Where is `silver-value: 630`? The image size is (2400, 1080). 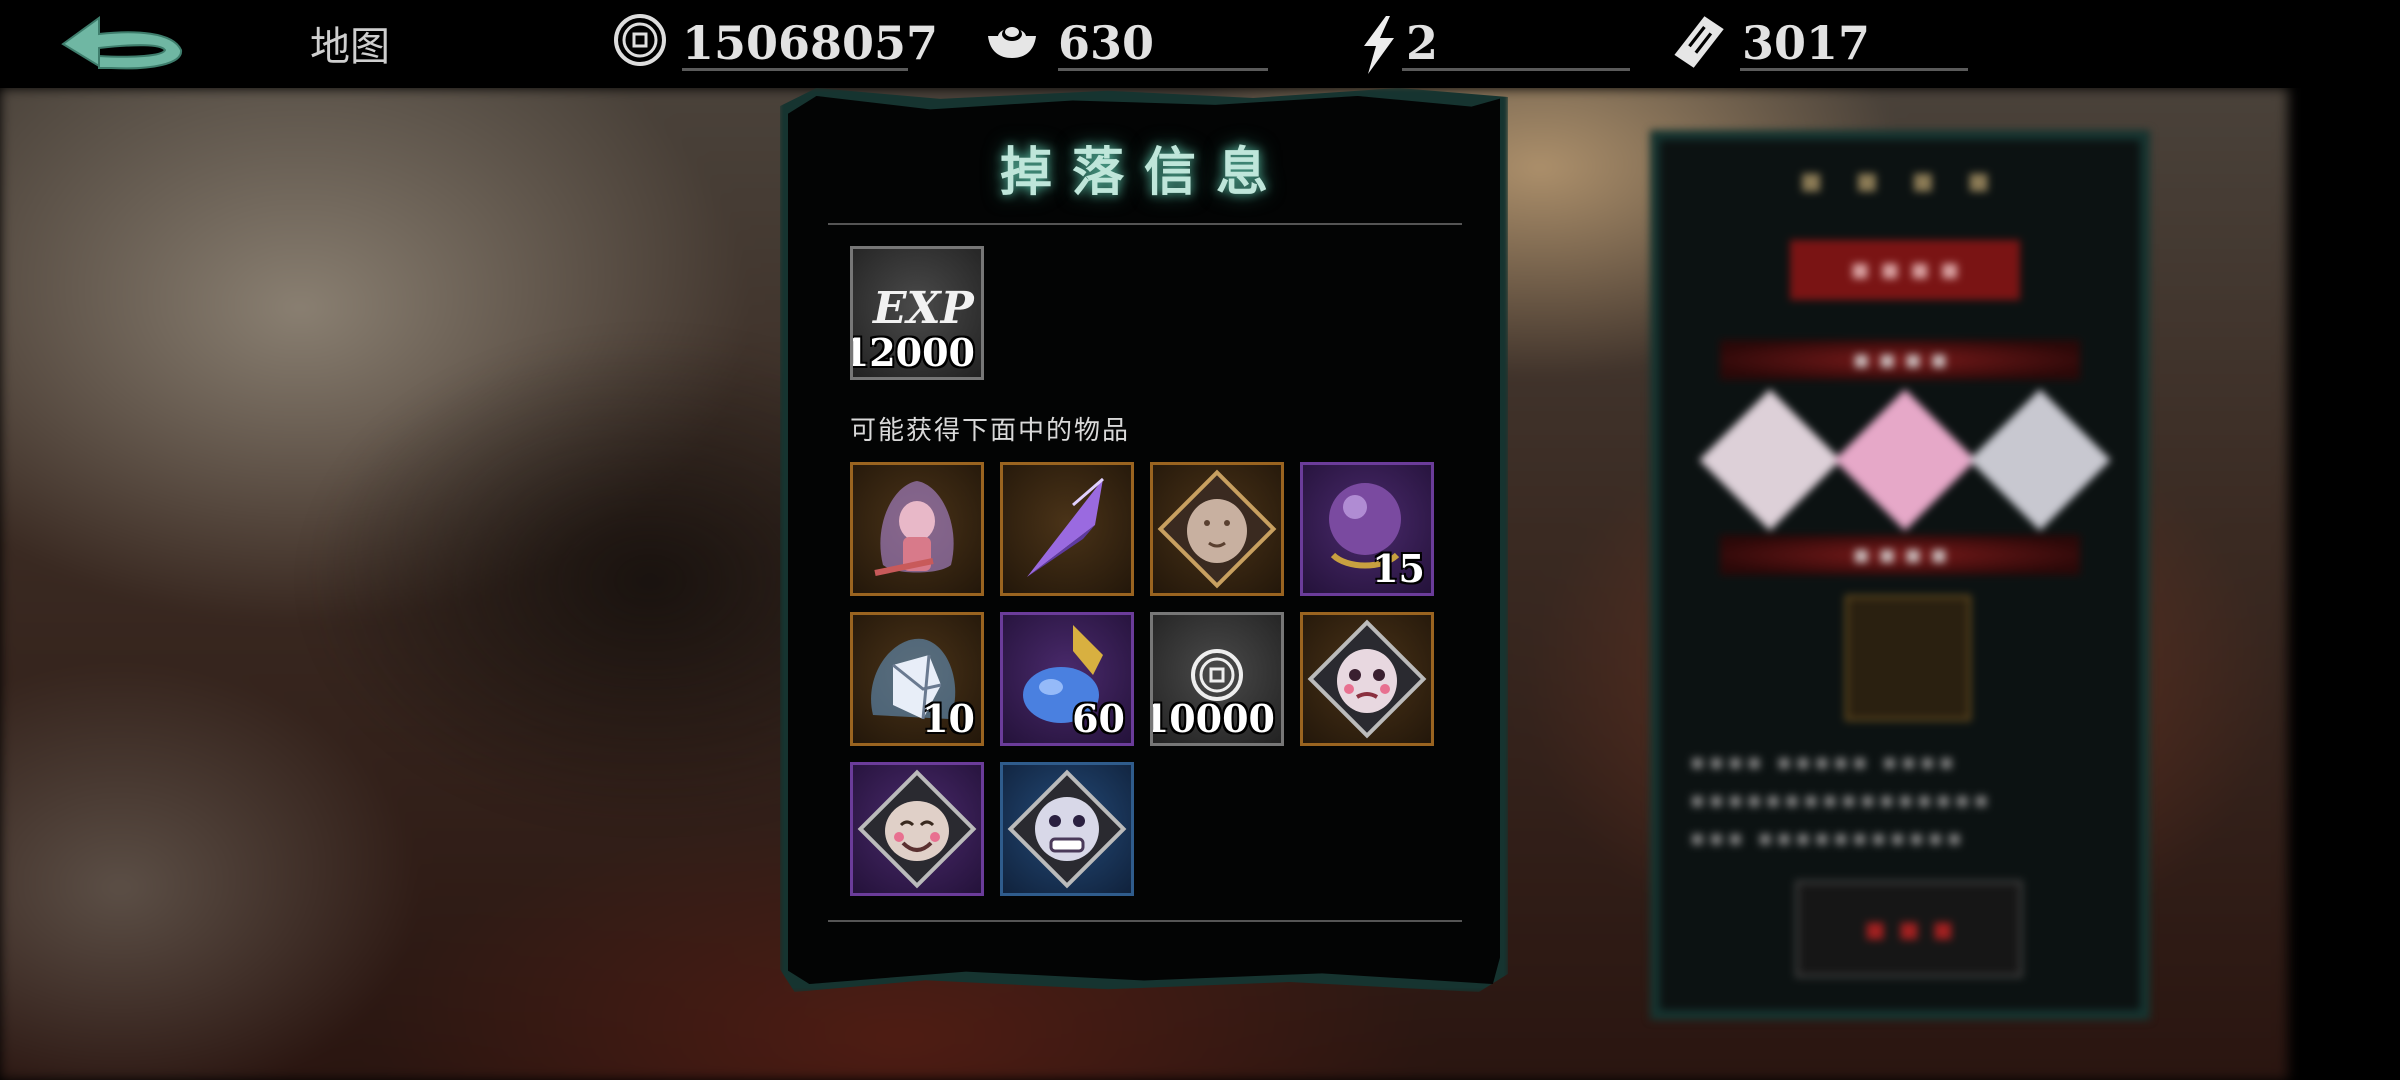 silver-value: 630 is located at coordinates (1106, 43).